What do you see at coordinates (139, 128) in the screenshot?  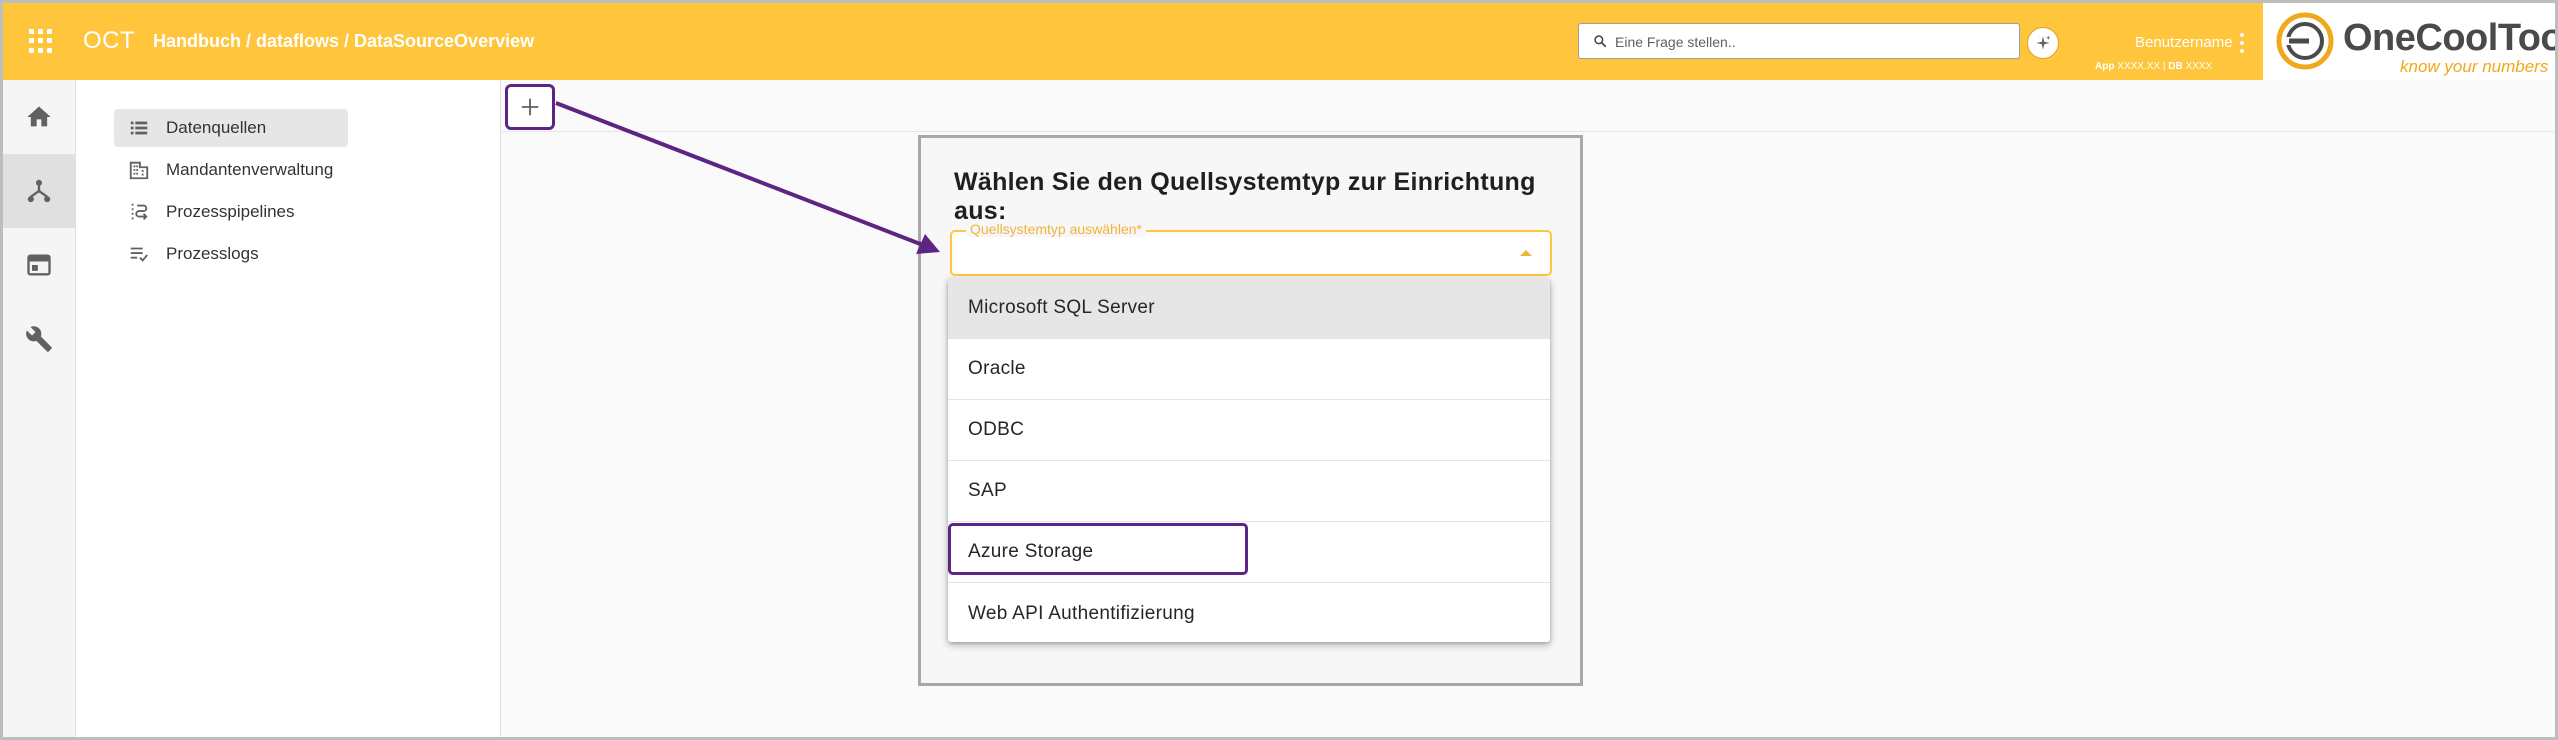 I see `list-icon` at bounding box center [139, 128].